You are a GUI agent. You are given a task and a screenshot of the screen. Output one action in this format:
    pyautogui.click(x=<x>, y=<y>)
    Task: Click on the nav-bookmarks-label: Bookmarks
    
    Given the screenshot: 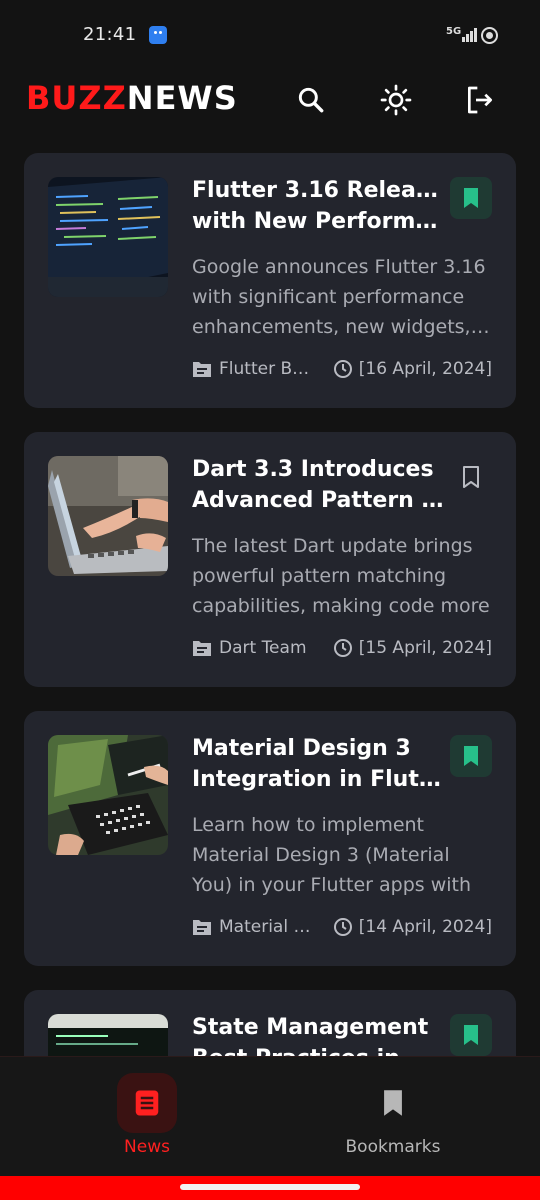 What is the action you would take?
    pyautogui.click(x=393, y=1147)
    